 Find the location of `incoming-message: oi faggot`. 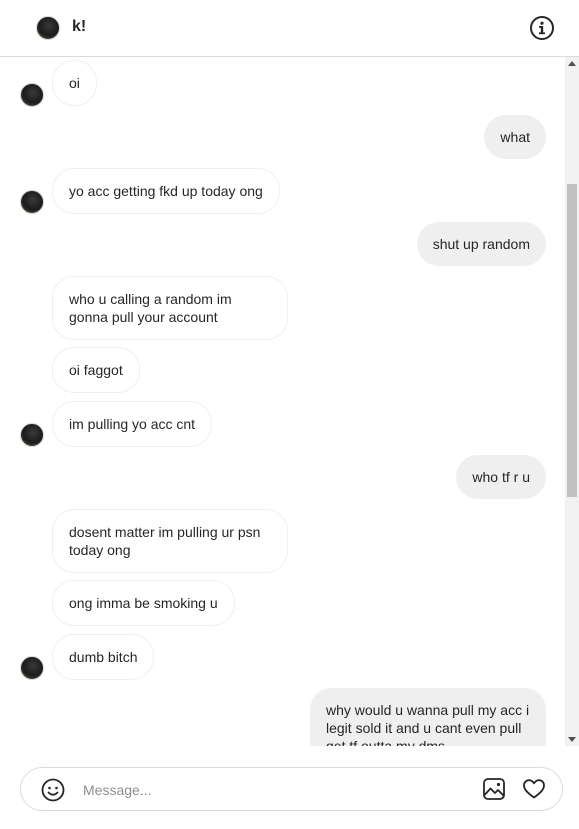

incoming-message: oi faggot is located at coordinates (96, 370).